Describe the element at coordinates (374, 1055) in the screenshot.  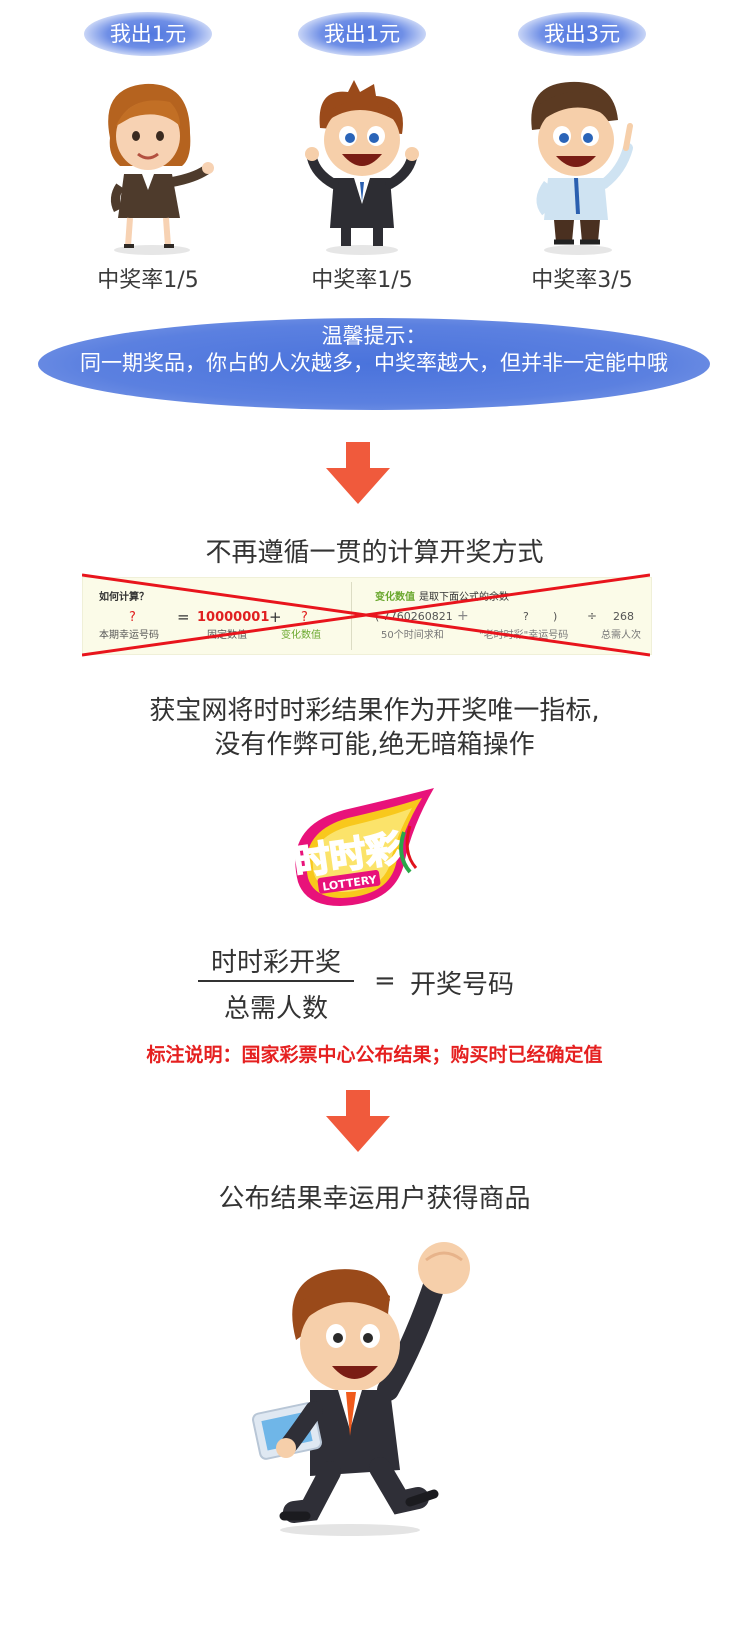
I see `note-text: 标注说明：国家彩票中心公布结果；购买时已经确定值` at that location.